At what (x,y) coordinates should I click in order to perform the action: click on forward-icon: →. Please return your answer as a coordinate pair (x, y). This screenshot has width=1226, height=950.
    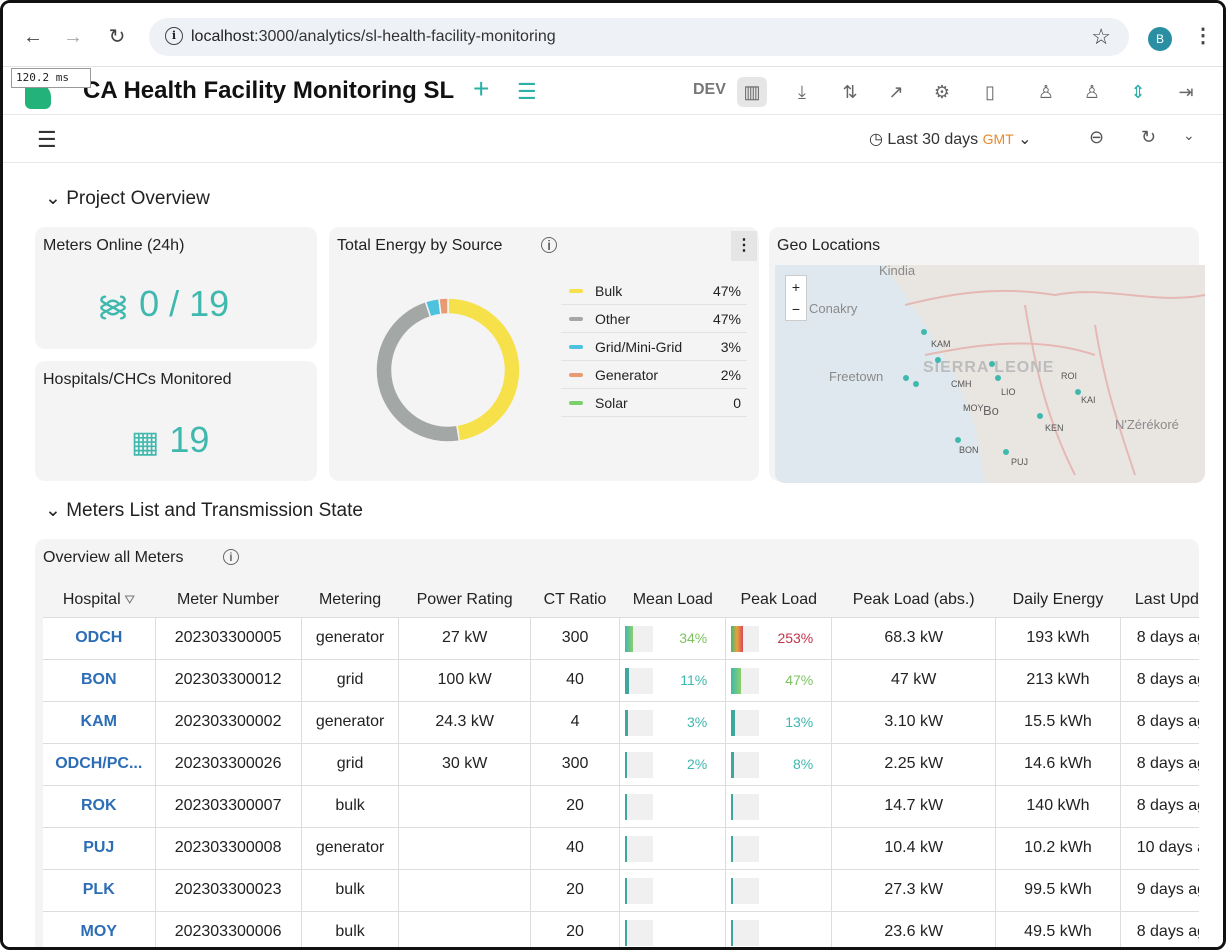
    Looking at the image, I should click on (73, 37).